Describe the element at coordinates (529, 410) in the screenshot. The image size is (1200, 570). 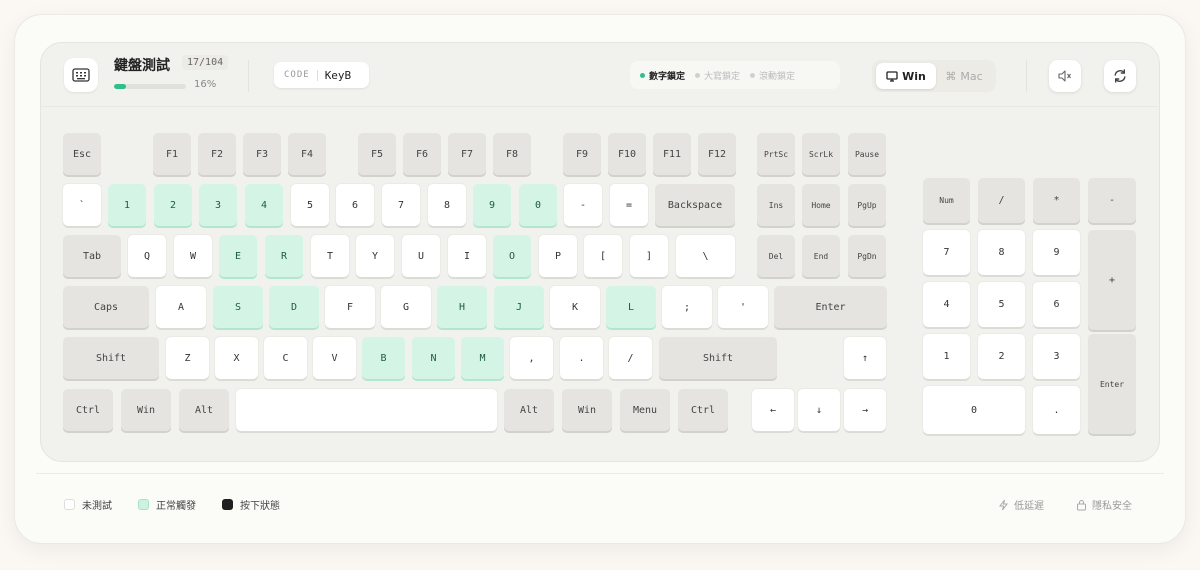
I see `key-ralt: Alt` at that location.